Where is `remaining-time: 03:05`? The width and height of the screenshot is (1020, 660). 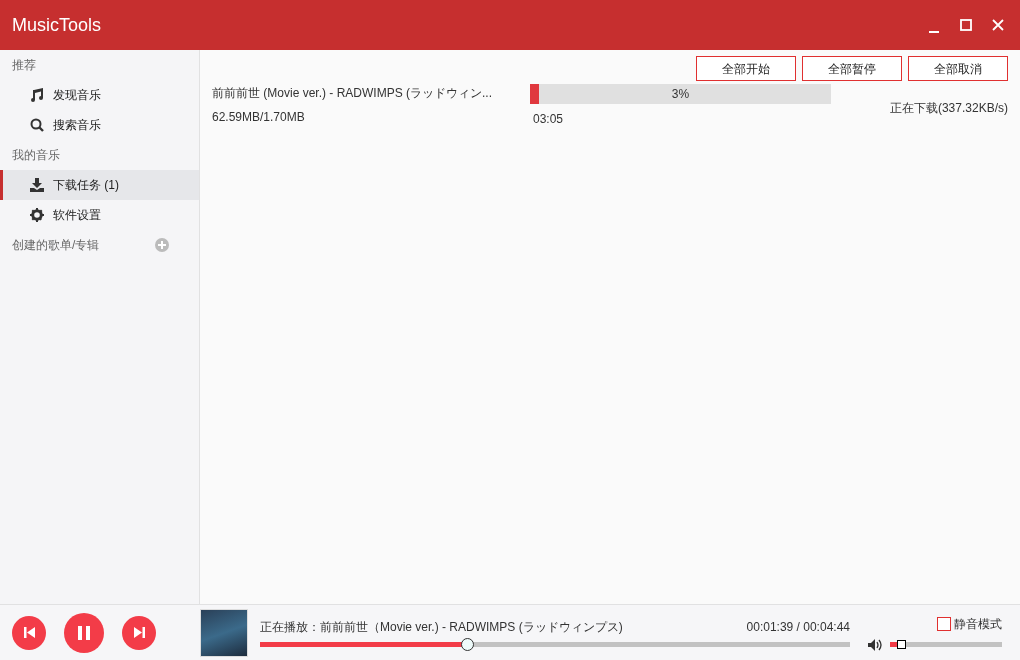
remaining-time: 03:05 is located at coordinates (549, 119).